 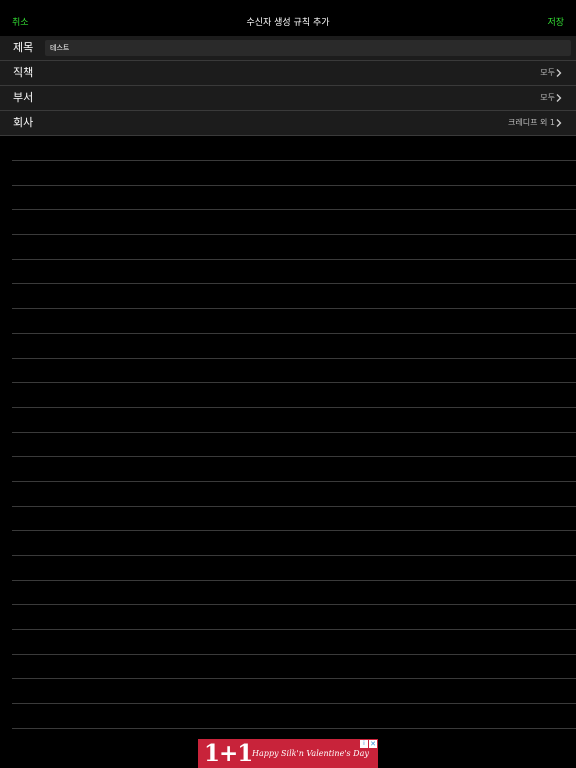 What do you see at coordinates (228, 753) in the screenshot?
I see `ad-headline: 1+1` at bounding box center [228, 753].